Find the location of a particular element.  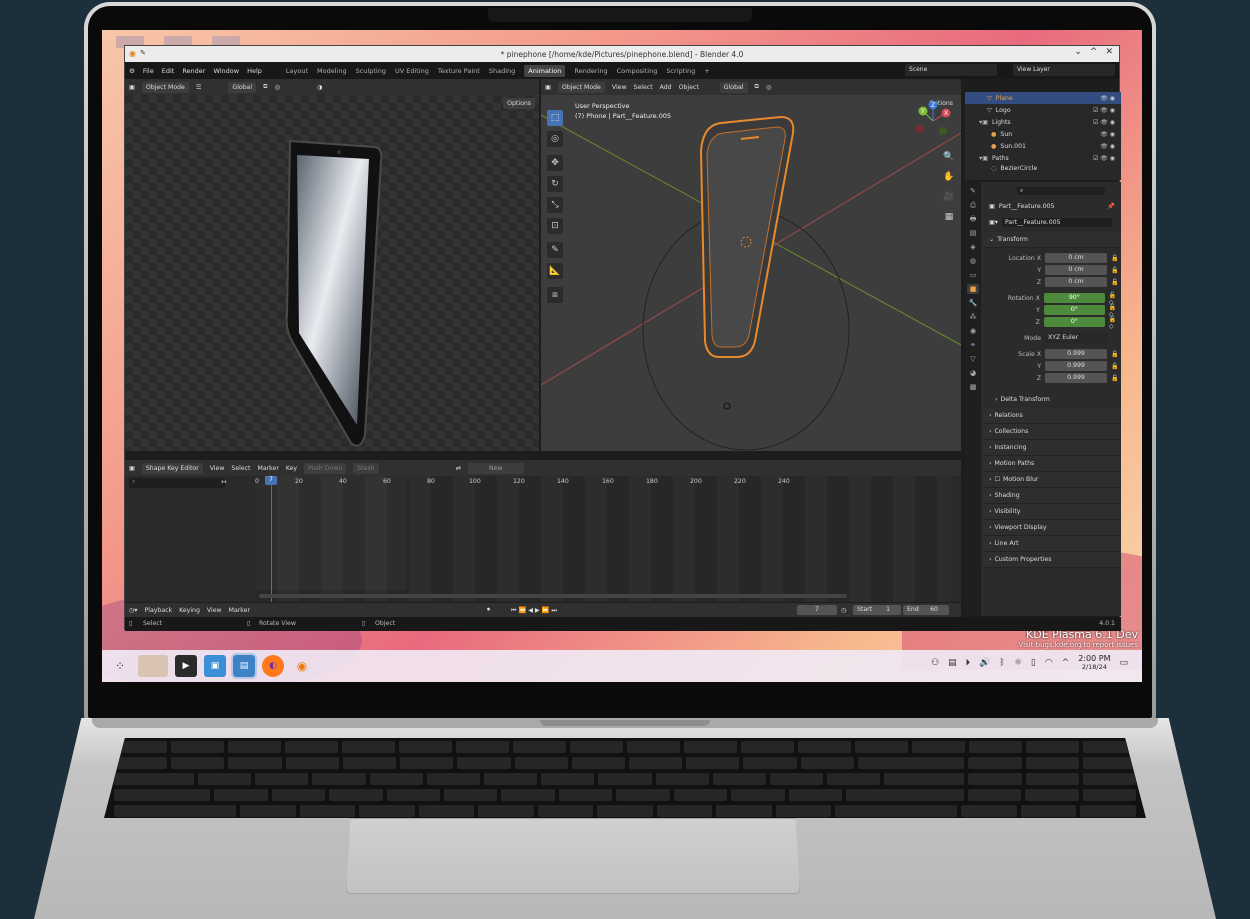

shading-panel-header: › Shading is located at coordinates (1052, 496).